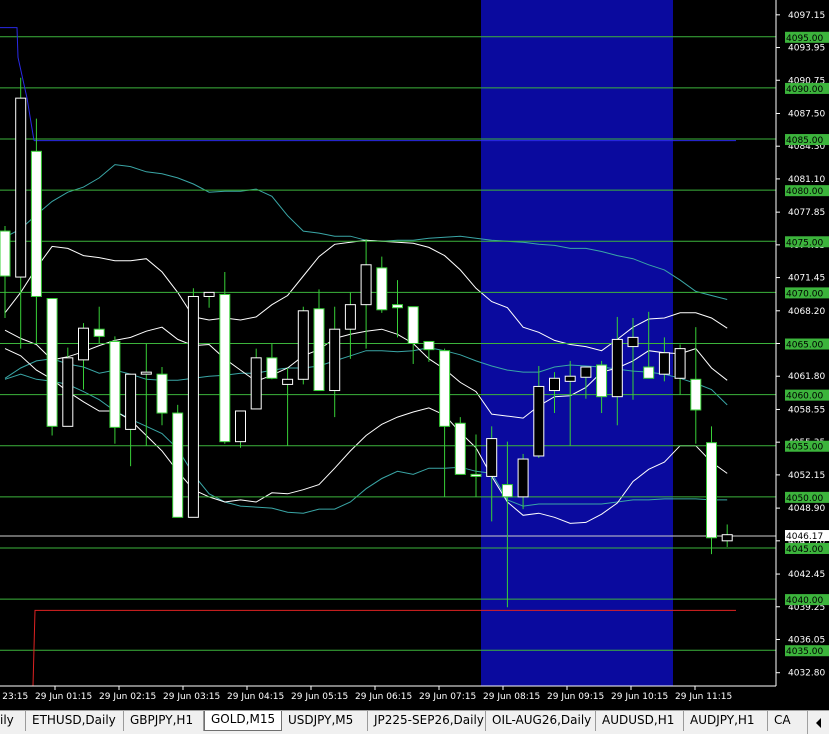  I want to click on tab-label: AUDUSD,H1, so click(638, 720).